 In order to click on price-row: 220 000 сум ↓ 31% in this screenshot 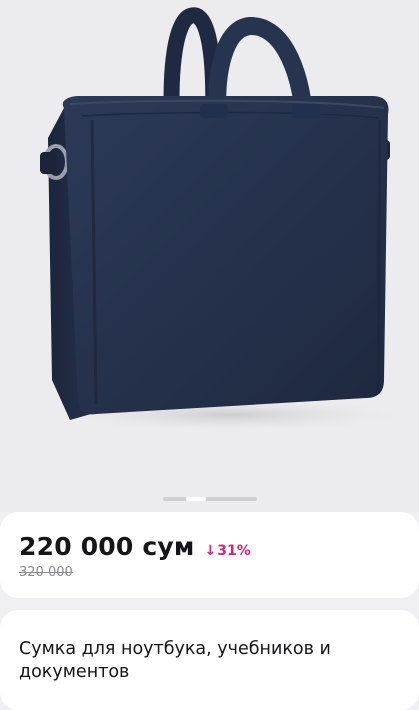, I will do `click(209, 546)`.